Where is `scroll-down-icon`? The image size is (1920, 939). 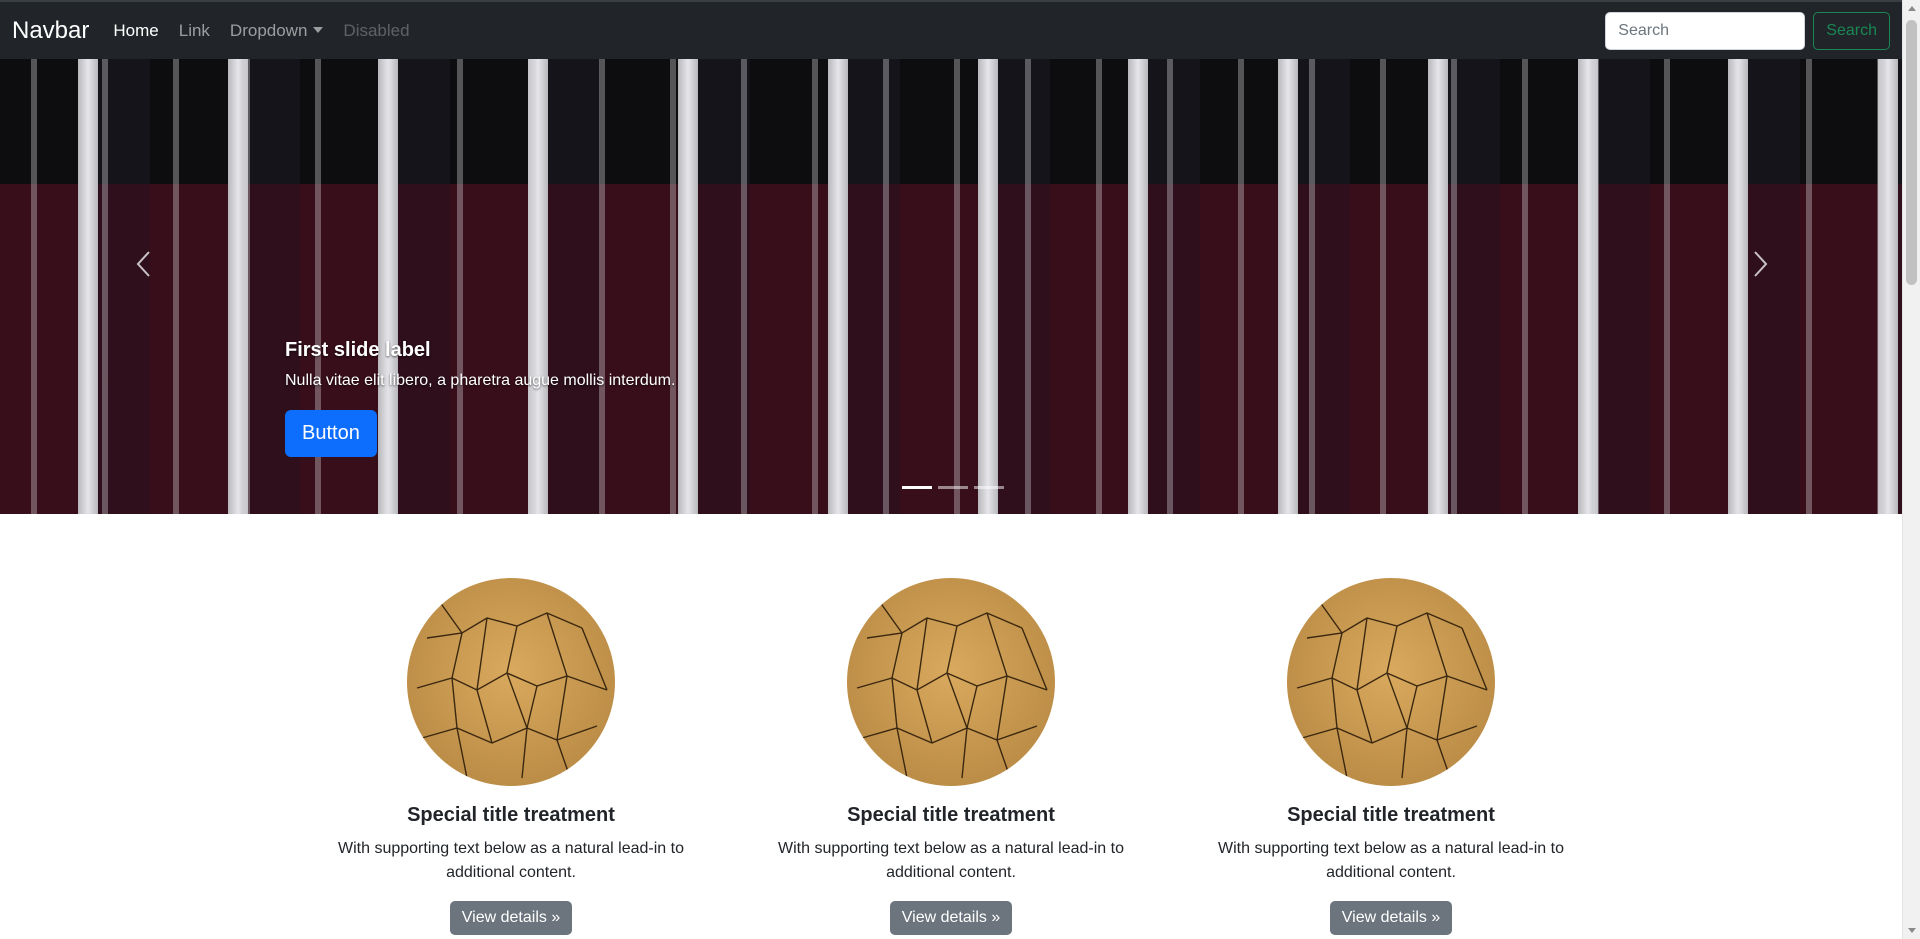
scroll-down-icon is located at coordinates (1912, 930).